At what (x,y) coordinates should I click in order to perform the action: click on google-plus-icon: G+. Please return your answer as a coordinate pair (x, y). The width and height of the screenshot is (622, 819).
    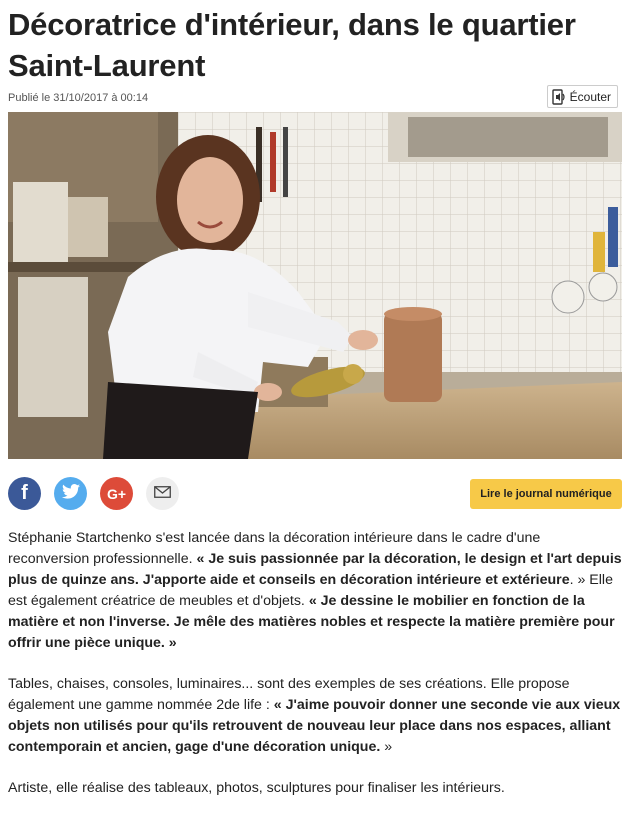
    Looking at the image, I should click on (116, 493).